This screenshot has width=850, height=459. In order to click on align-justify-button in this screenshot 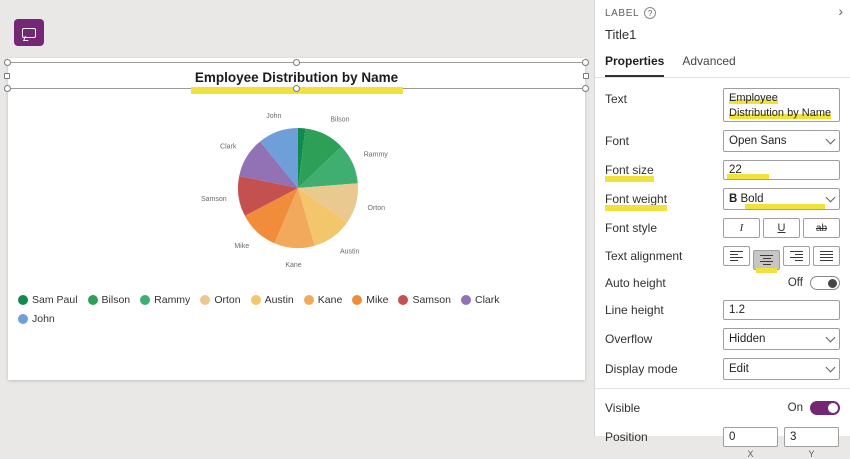, I will do `click(826, 256)`.